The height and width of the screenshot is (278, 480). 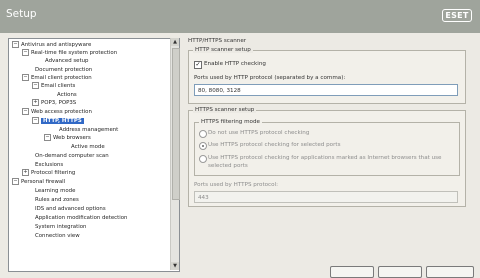 I want to click on tree-item-system-integration: System integration, so click(x=60, y=227).